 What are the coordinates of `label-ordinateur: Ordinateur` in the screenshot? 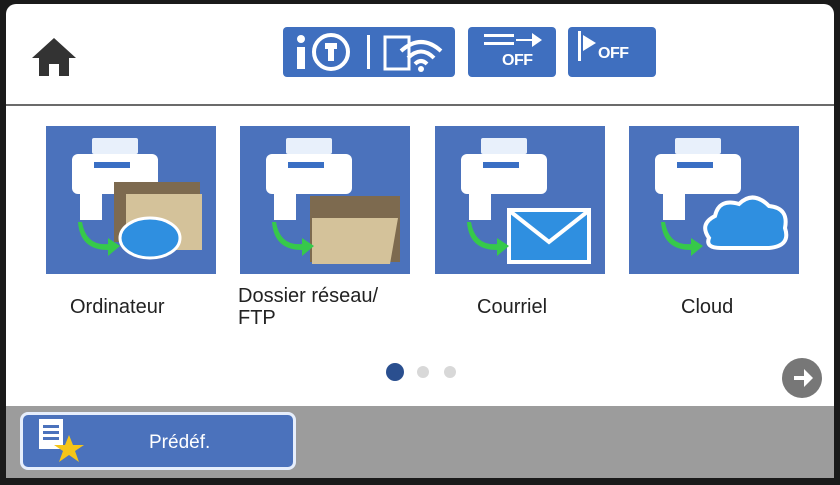 It's located at (117, 307).